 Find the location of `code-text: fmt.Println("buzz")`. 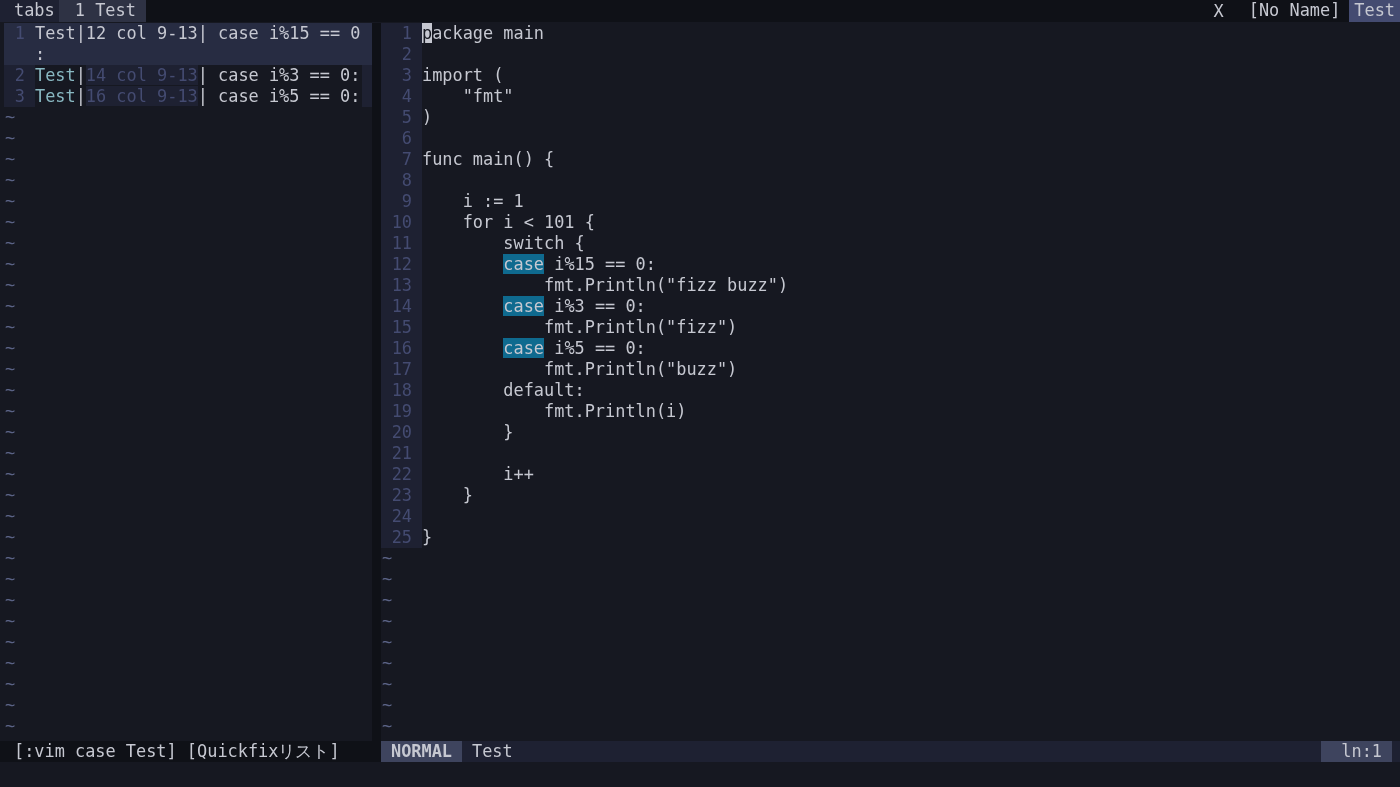

code-text: fmt.Println("buzz") is located at coordinates (640, 369).